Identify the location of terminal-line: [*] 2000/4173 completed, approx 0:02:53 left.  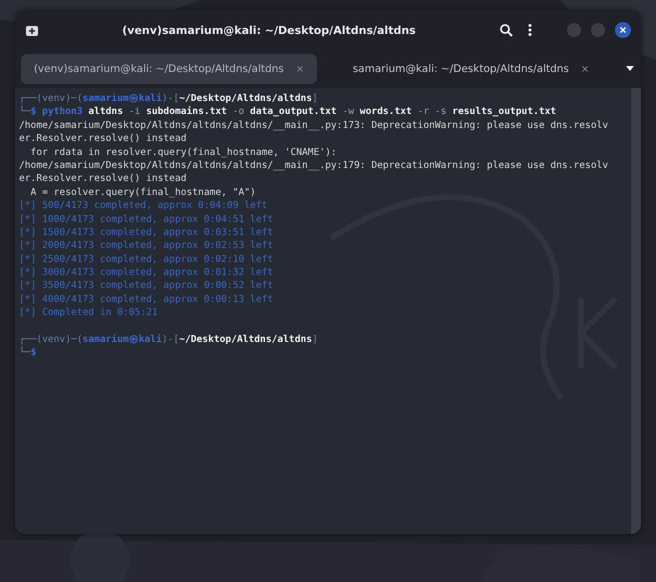
(146, 246).